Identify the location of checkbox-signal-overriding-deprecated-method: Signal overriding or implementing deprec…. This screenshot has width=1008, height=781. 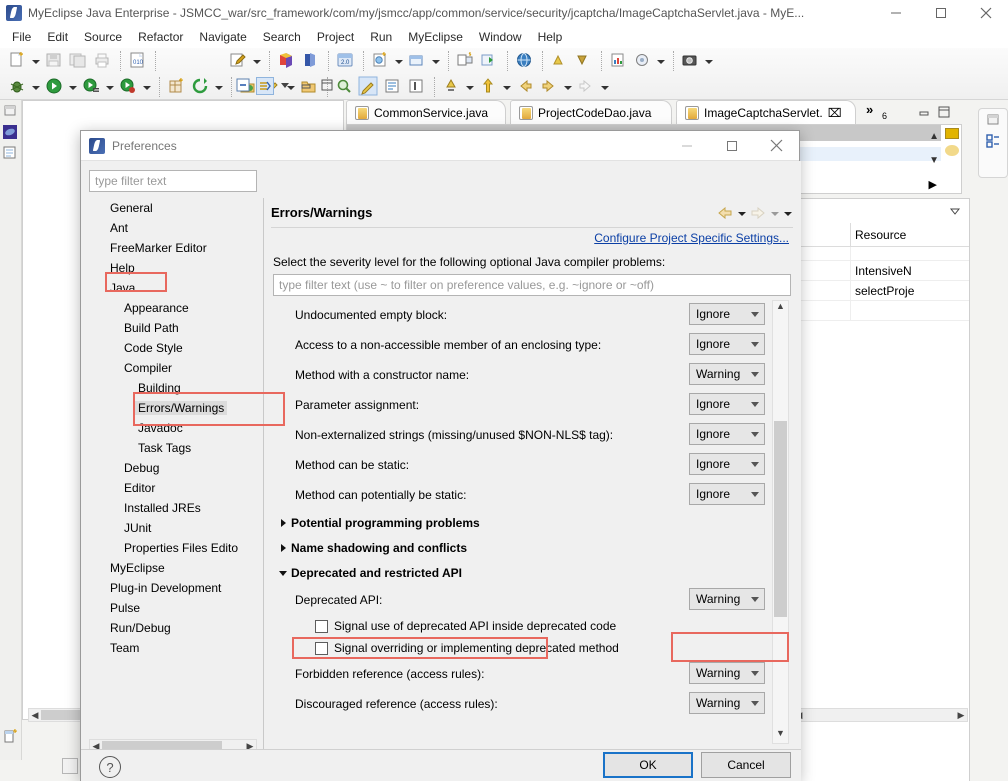
(532, 648).